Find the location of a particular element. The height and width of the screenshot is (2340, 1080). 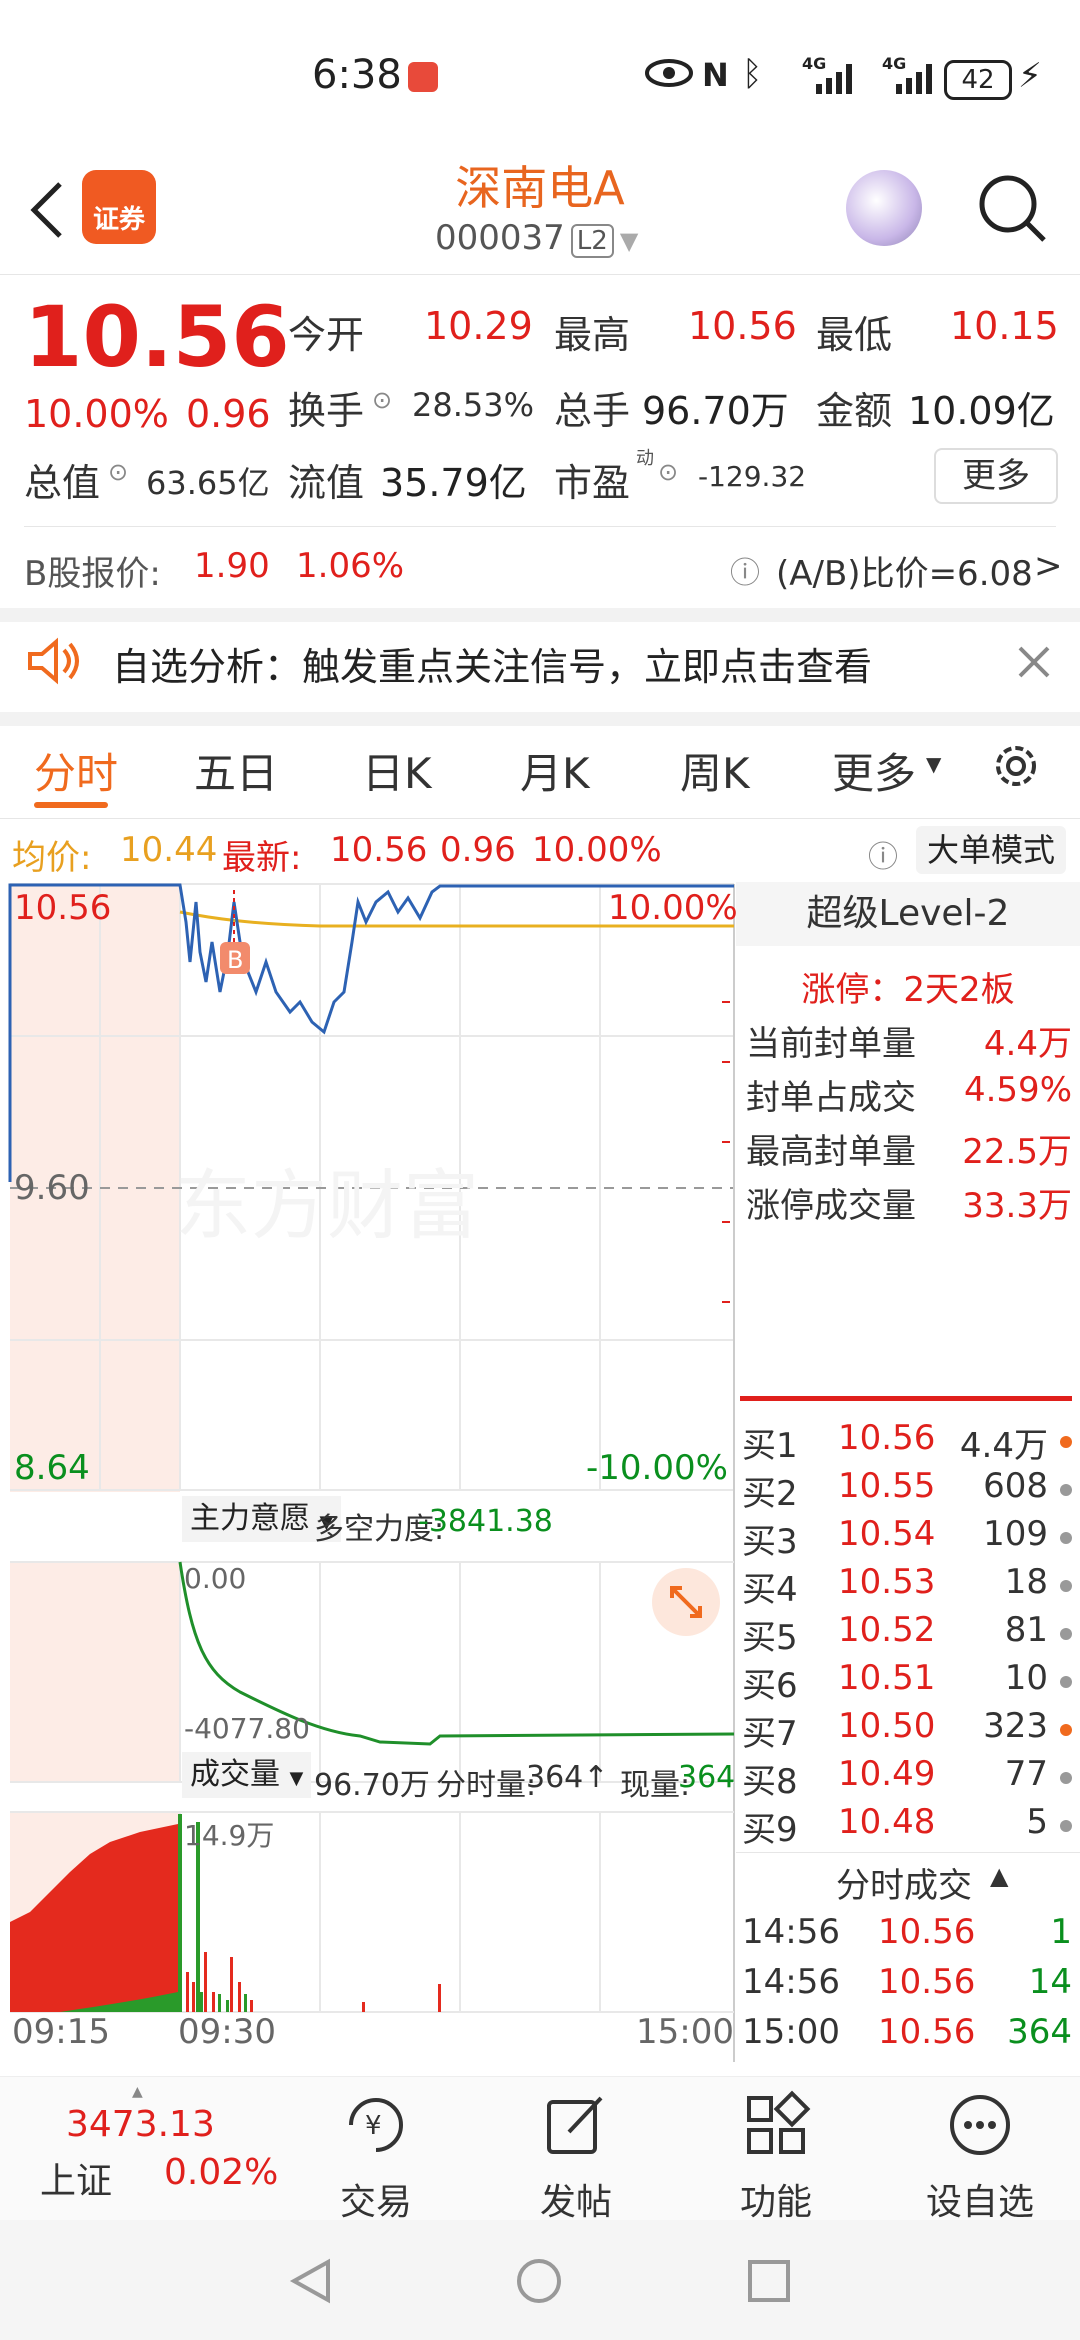

price-bottom-label: 8.64 is located at coordinates (52, 1468).